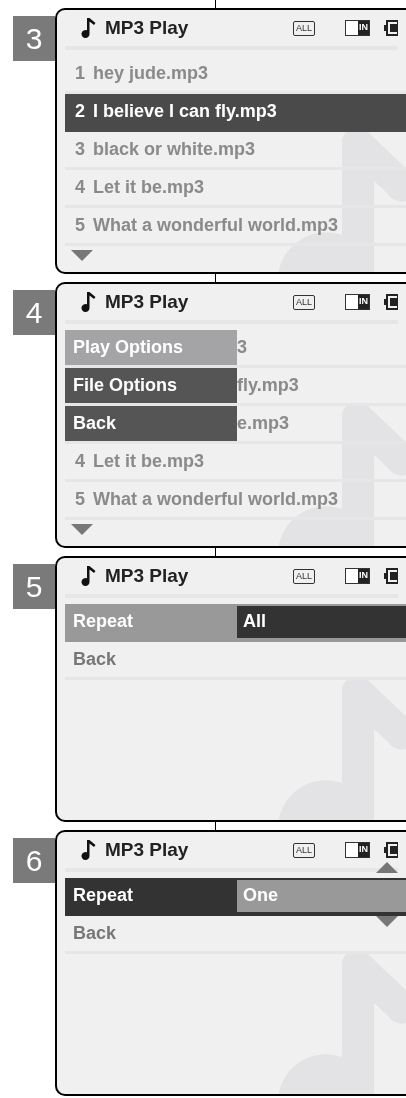  I want to click on file-list-item: 3 black or white.mp3, so click(235, 151).